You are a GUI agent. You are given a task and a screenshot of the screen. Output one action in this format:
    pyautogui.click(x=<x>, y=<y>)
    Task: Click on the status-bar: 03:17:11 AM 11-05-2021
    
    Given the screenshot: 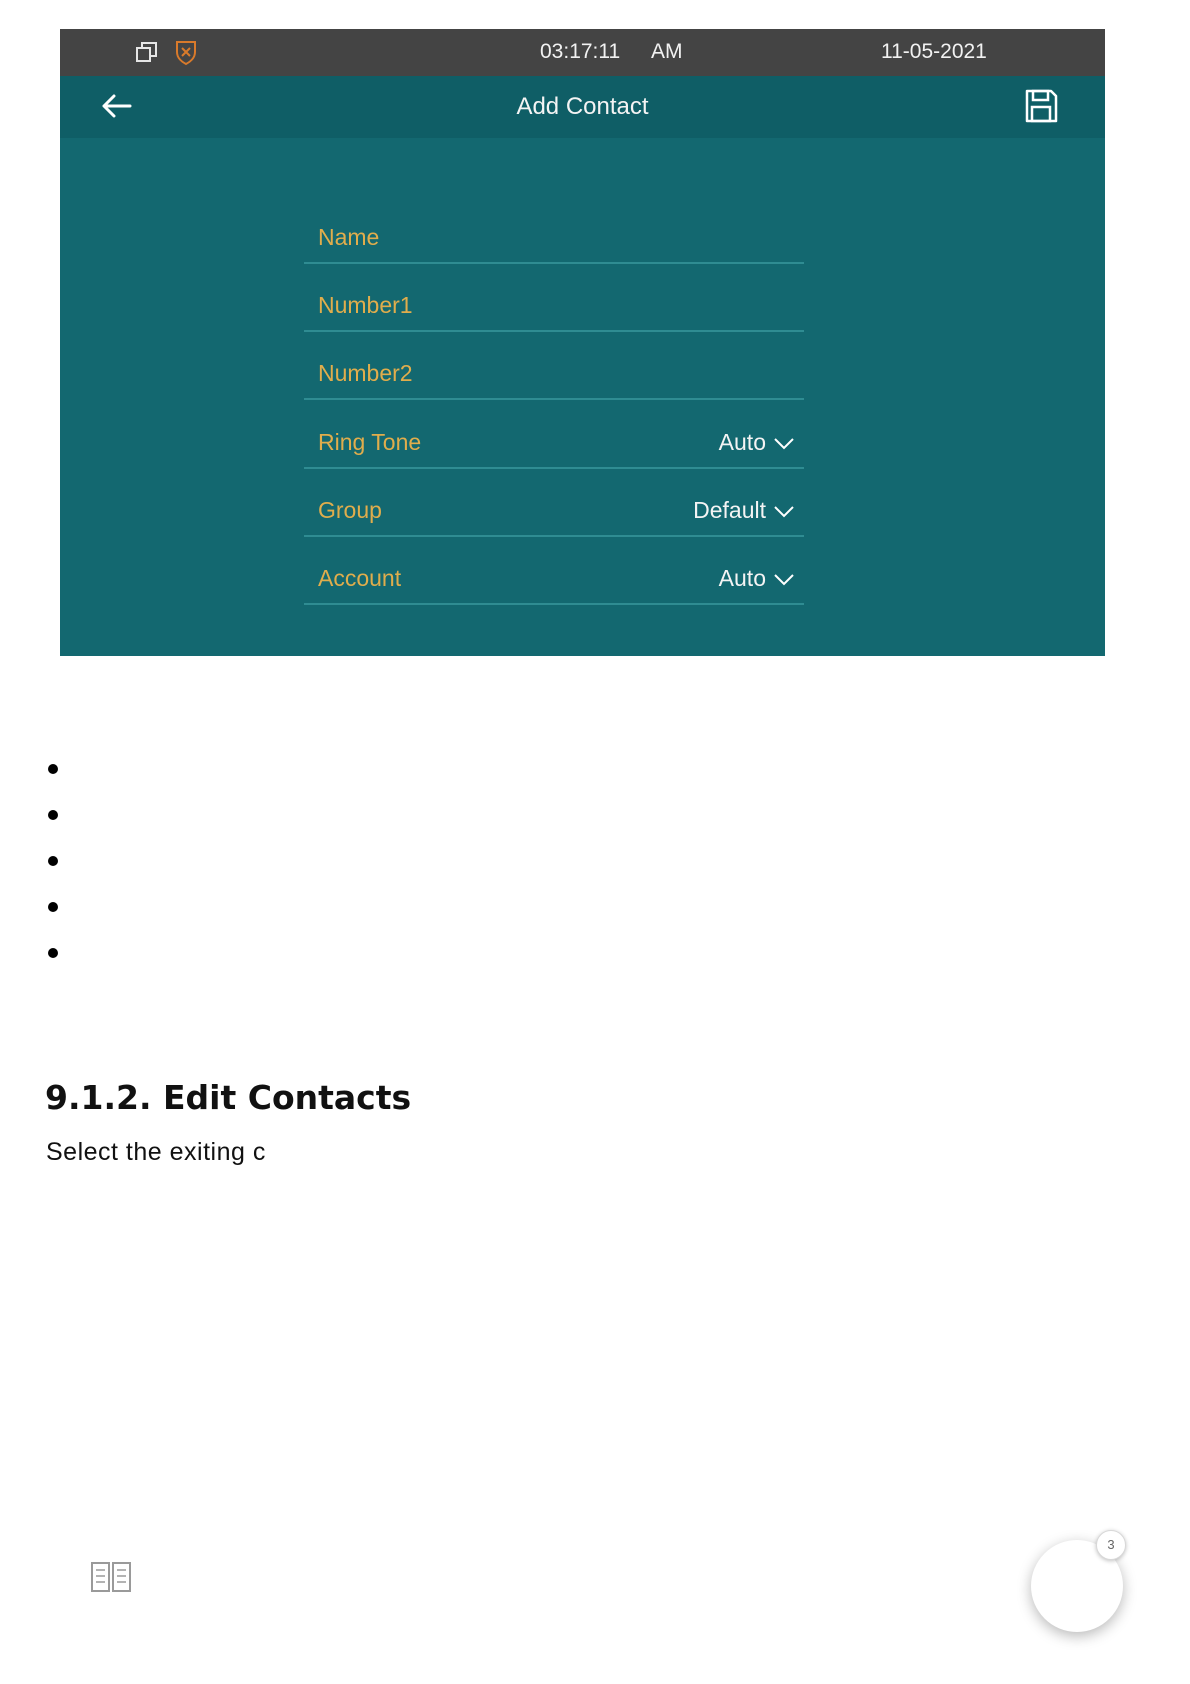 What is the action you would take?
    pyautogui.click(x=582, y=52)
    